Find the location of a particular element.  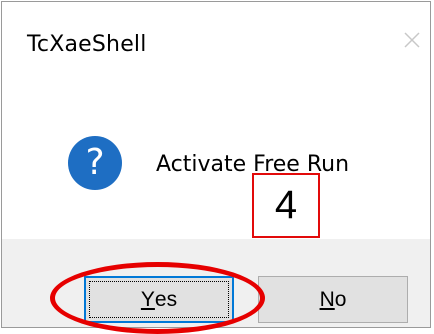

close-icon is located at coordinates (412, 40).